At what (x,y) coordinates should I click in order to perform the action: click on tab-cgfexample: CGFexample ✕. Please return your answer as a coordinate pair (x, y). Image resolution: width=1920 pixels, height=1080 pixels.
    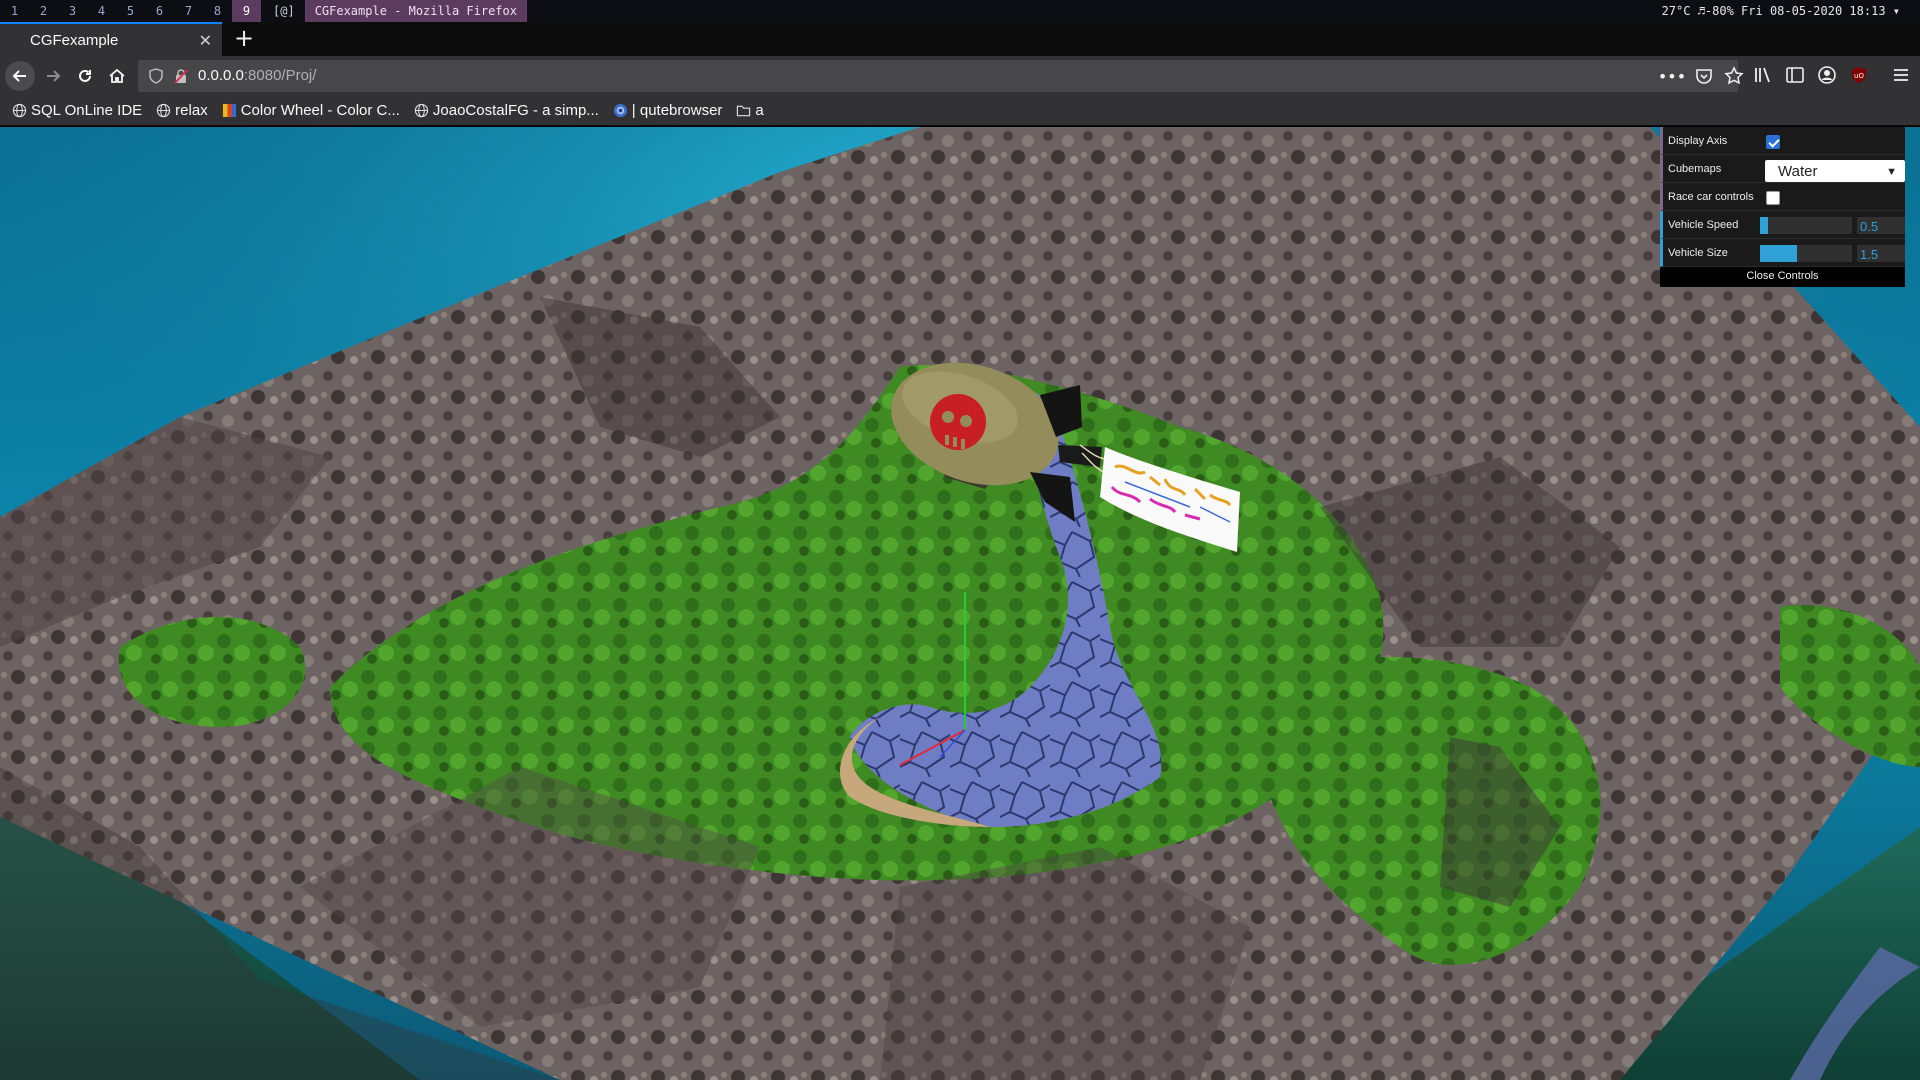
    Looking at the image, I should click on (111, 39).